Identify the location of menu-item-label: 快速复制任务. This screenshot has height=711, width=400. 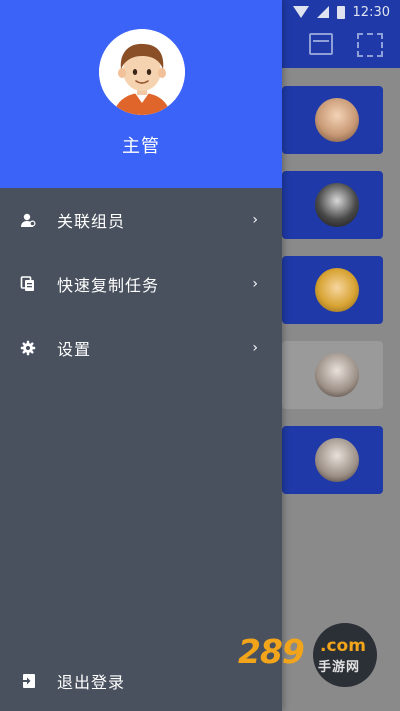
(108, 285).